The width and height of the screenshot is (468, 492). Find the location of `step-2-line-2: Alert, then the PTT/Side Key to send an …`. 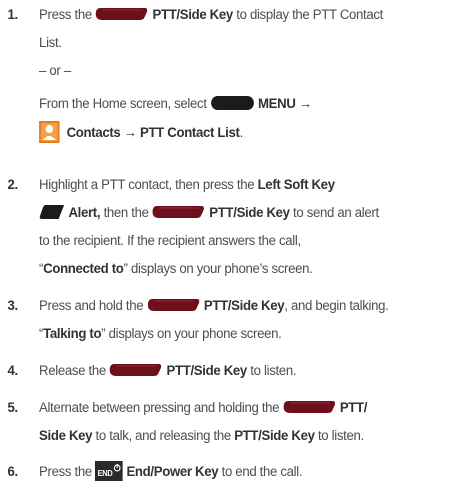

step-2-line-2: Alert, then the PTT/Side Key to send an … is located at coordinates (209, 213).